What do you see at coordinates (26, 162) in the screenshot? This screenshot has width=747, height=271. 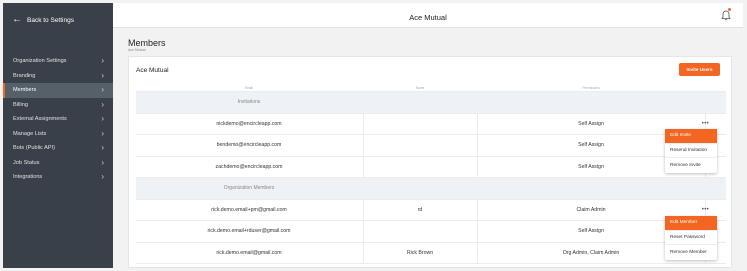 I see `sidebar-item-label: Job Status` at bounding box center [26, 162].